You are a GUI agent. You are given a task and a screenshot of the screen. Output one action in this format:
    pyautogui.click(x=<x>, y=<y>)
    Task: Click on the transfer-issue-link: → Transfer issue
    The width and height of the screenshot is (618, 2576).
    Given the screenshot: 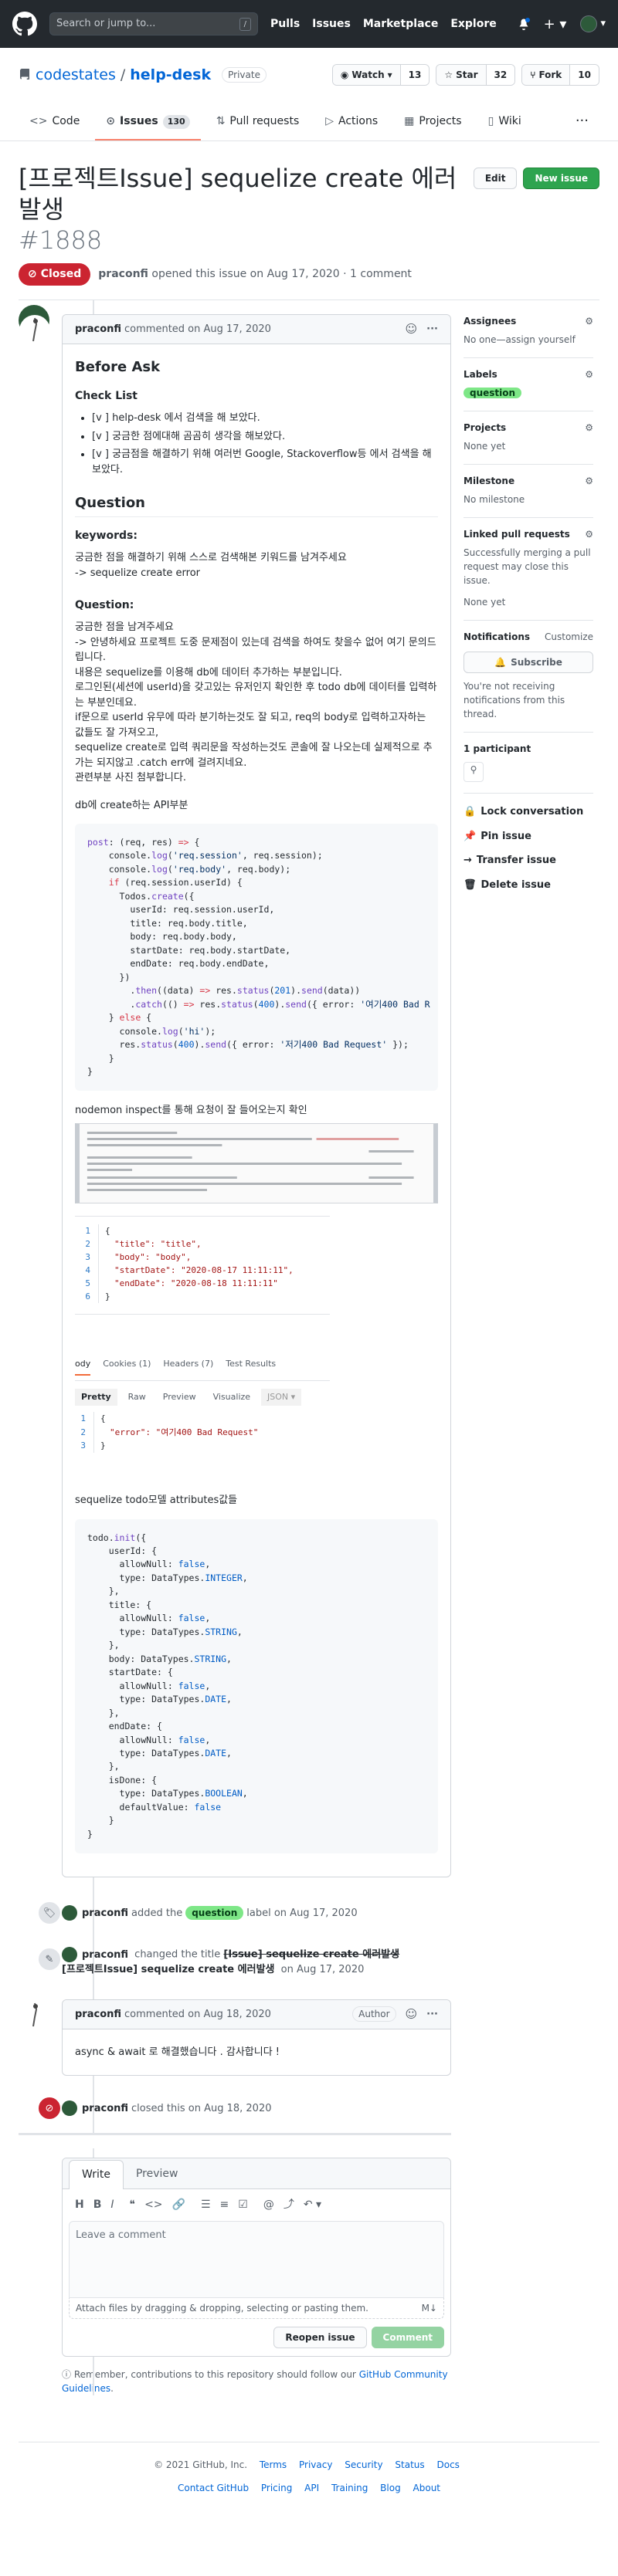 What is the action you would take?
    pyautogui.click(x=528, y=861)
    